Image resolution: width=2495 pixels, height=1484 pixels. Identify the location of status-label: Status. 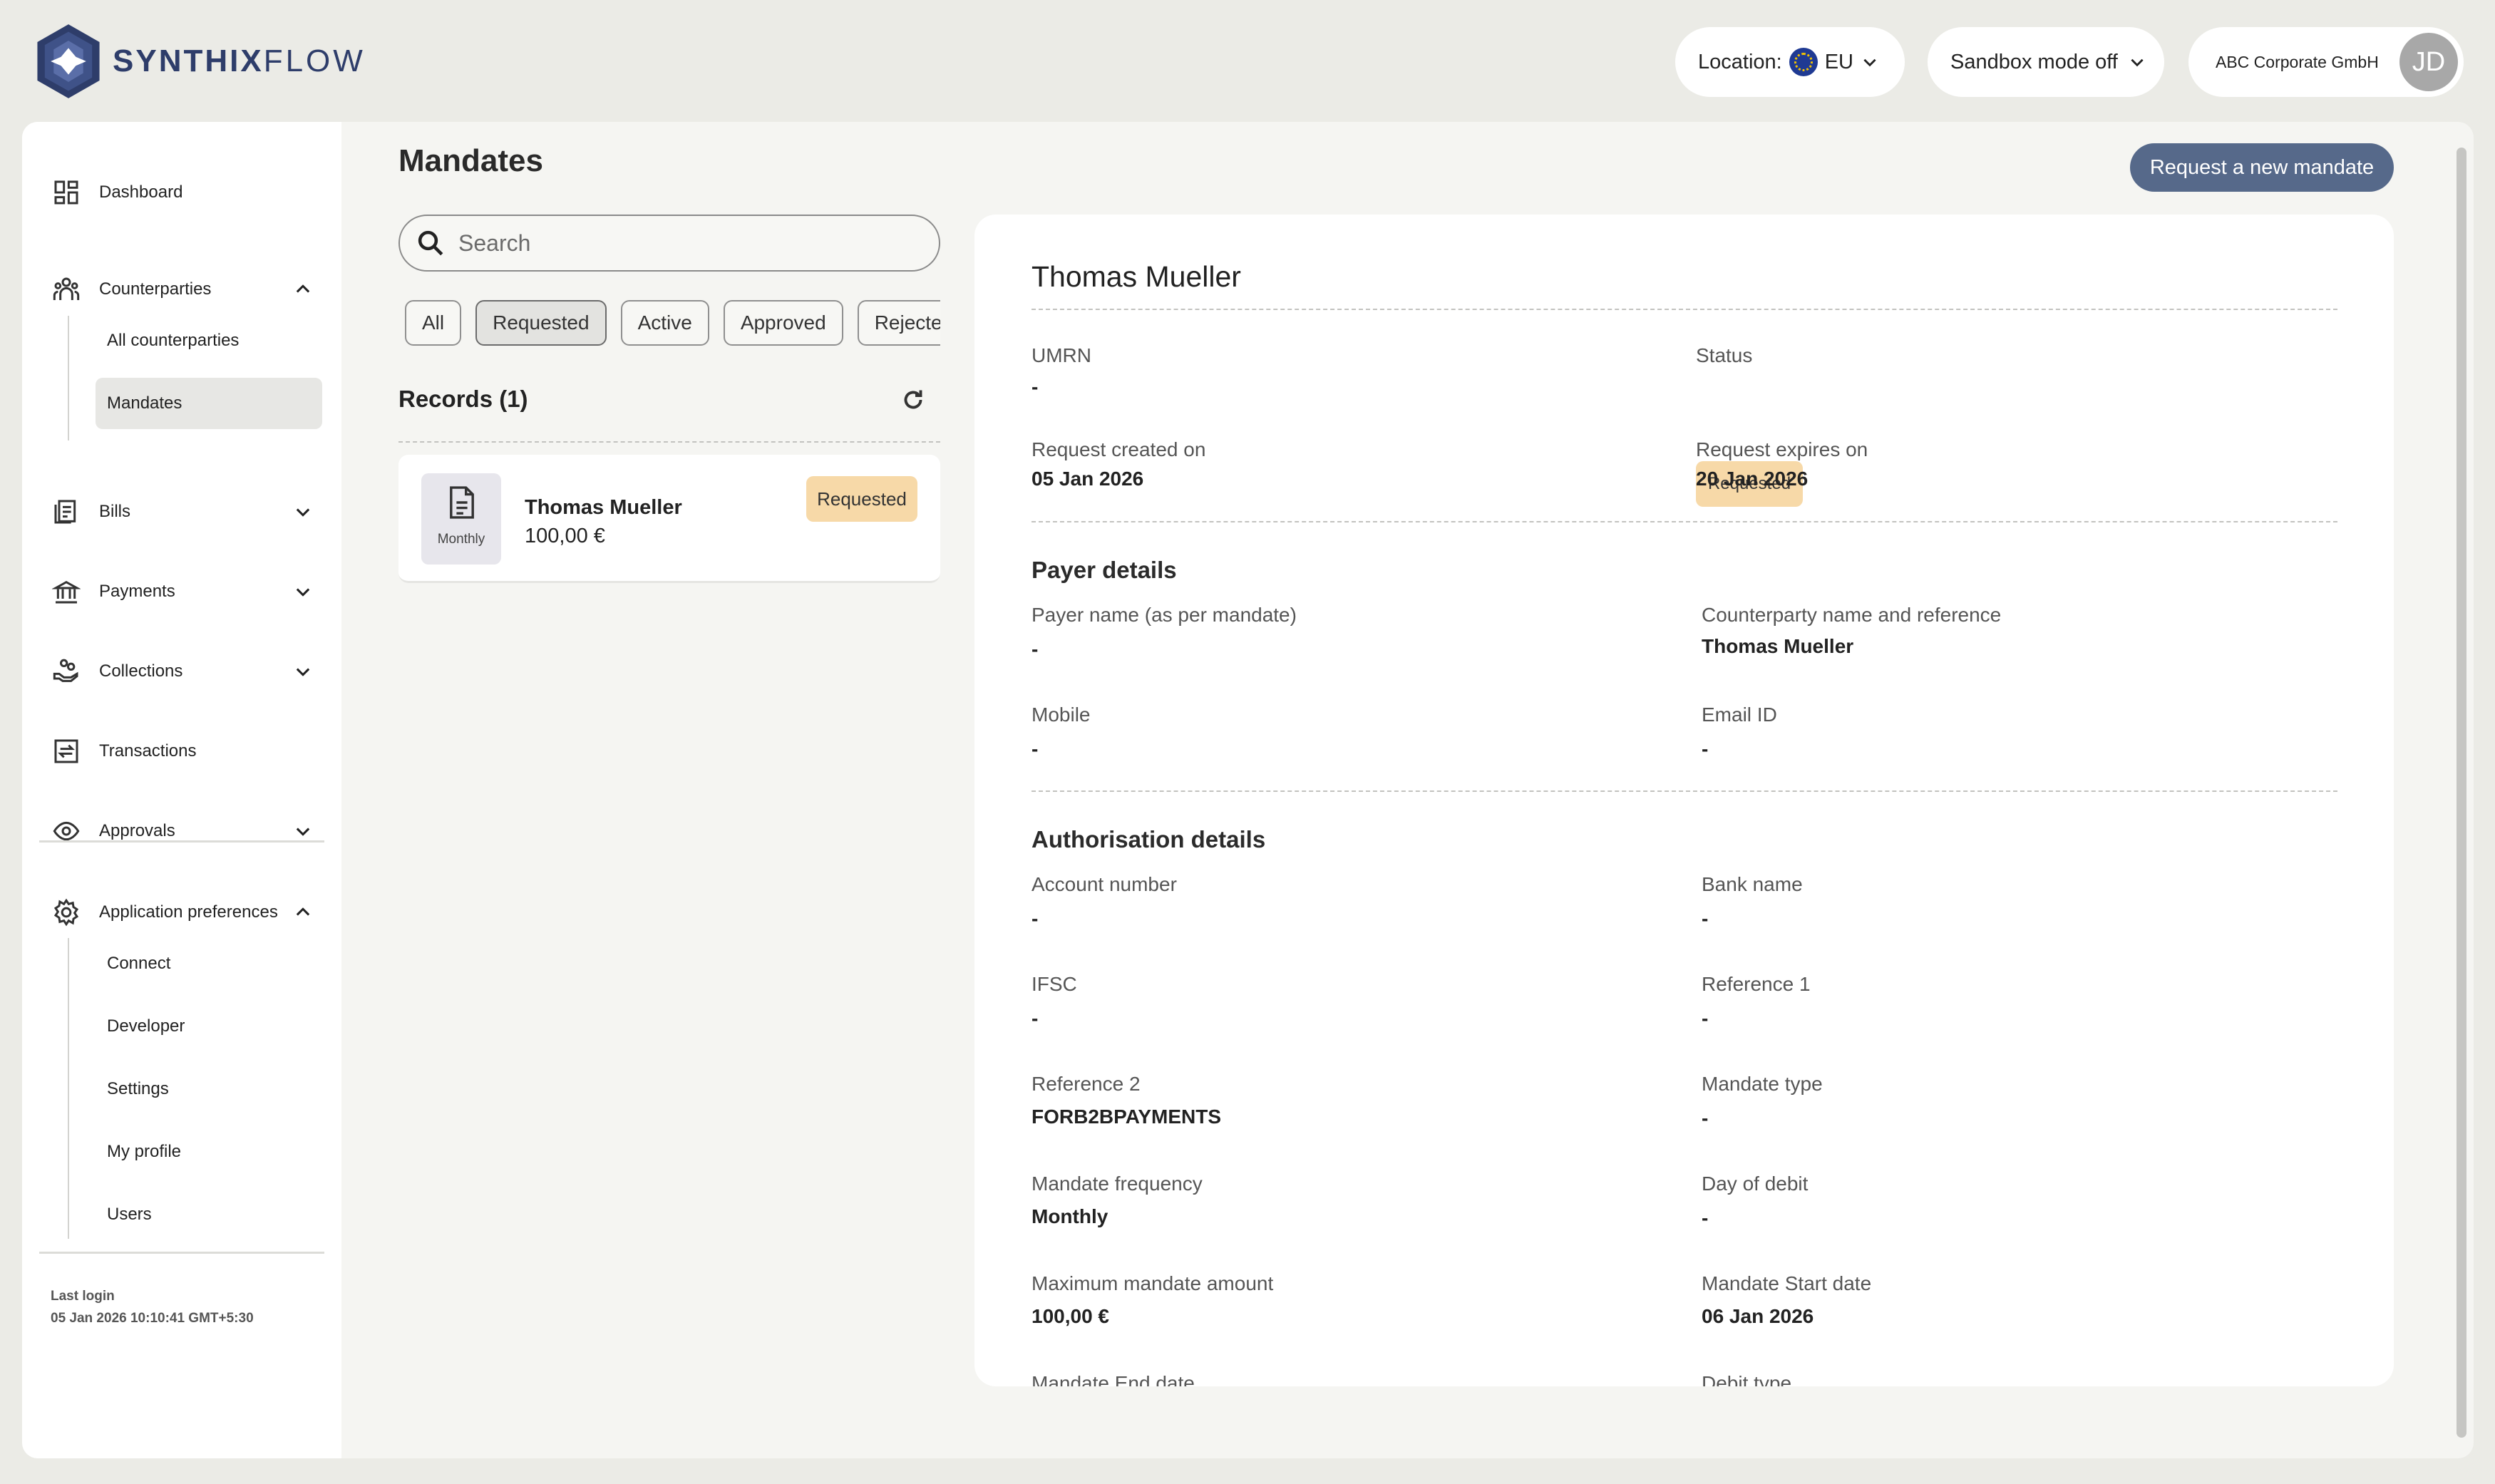
(1724, 355).